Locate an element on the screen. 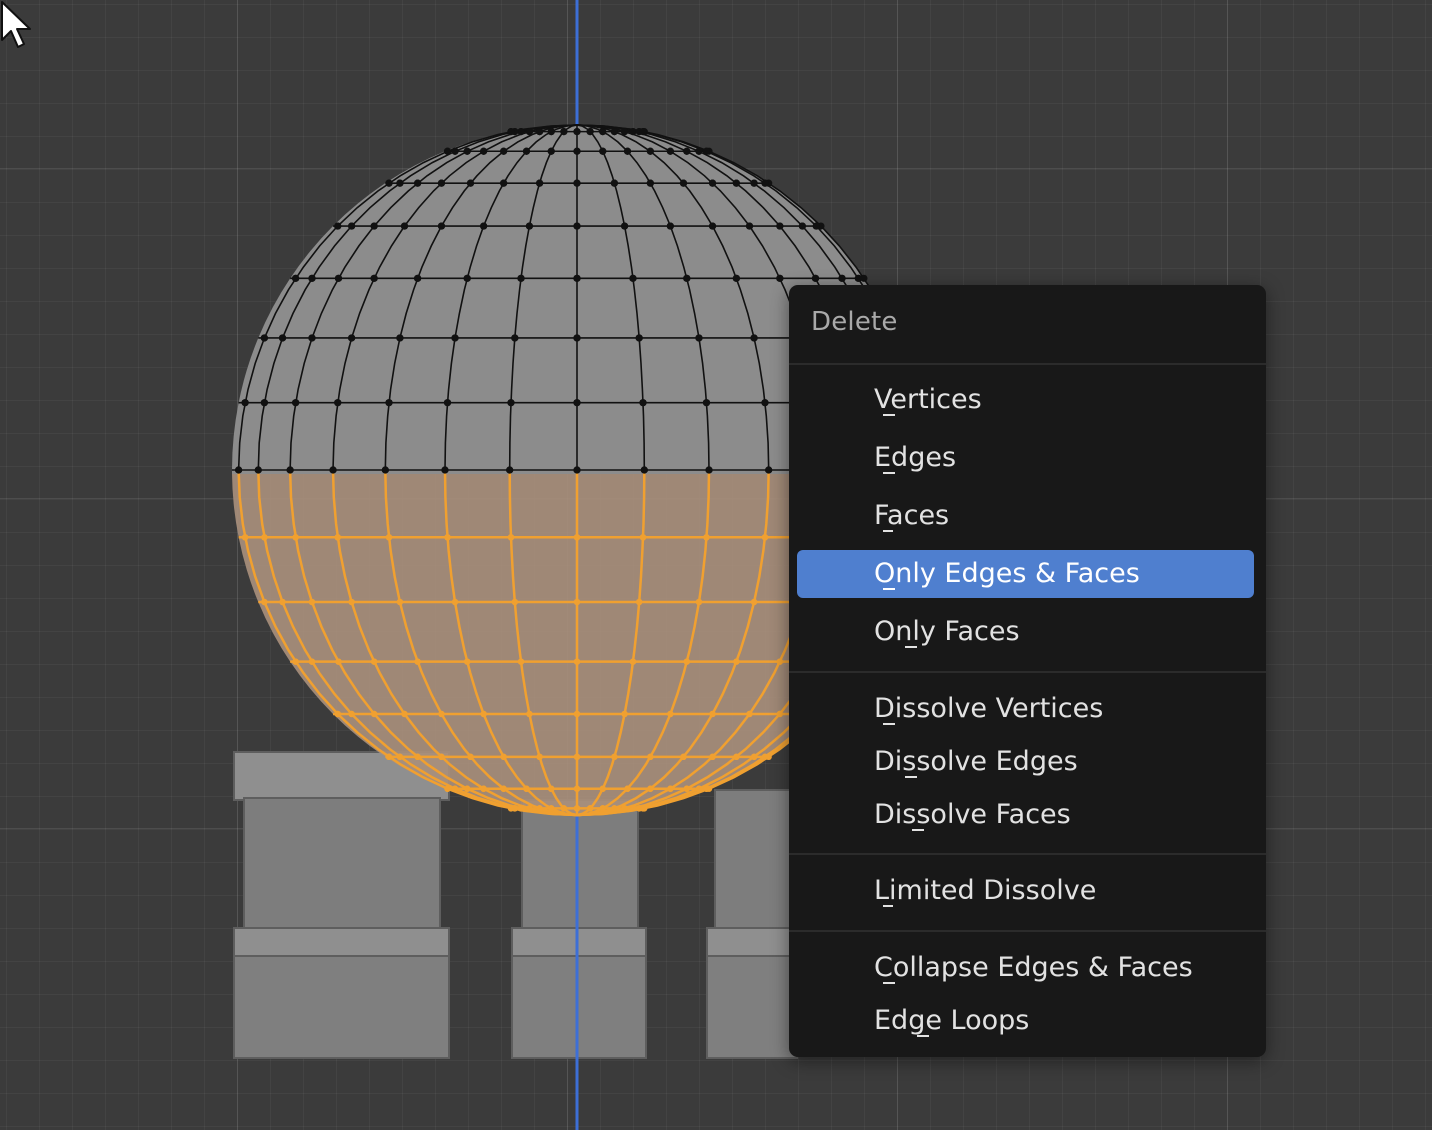  menu-item-edge-loops: Edge Loops is located at coordinates (1025, 1021).